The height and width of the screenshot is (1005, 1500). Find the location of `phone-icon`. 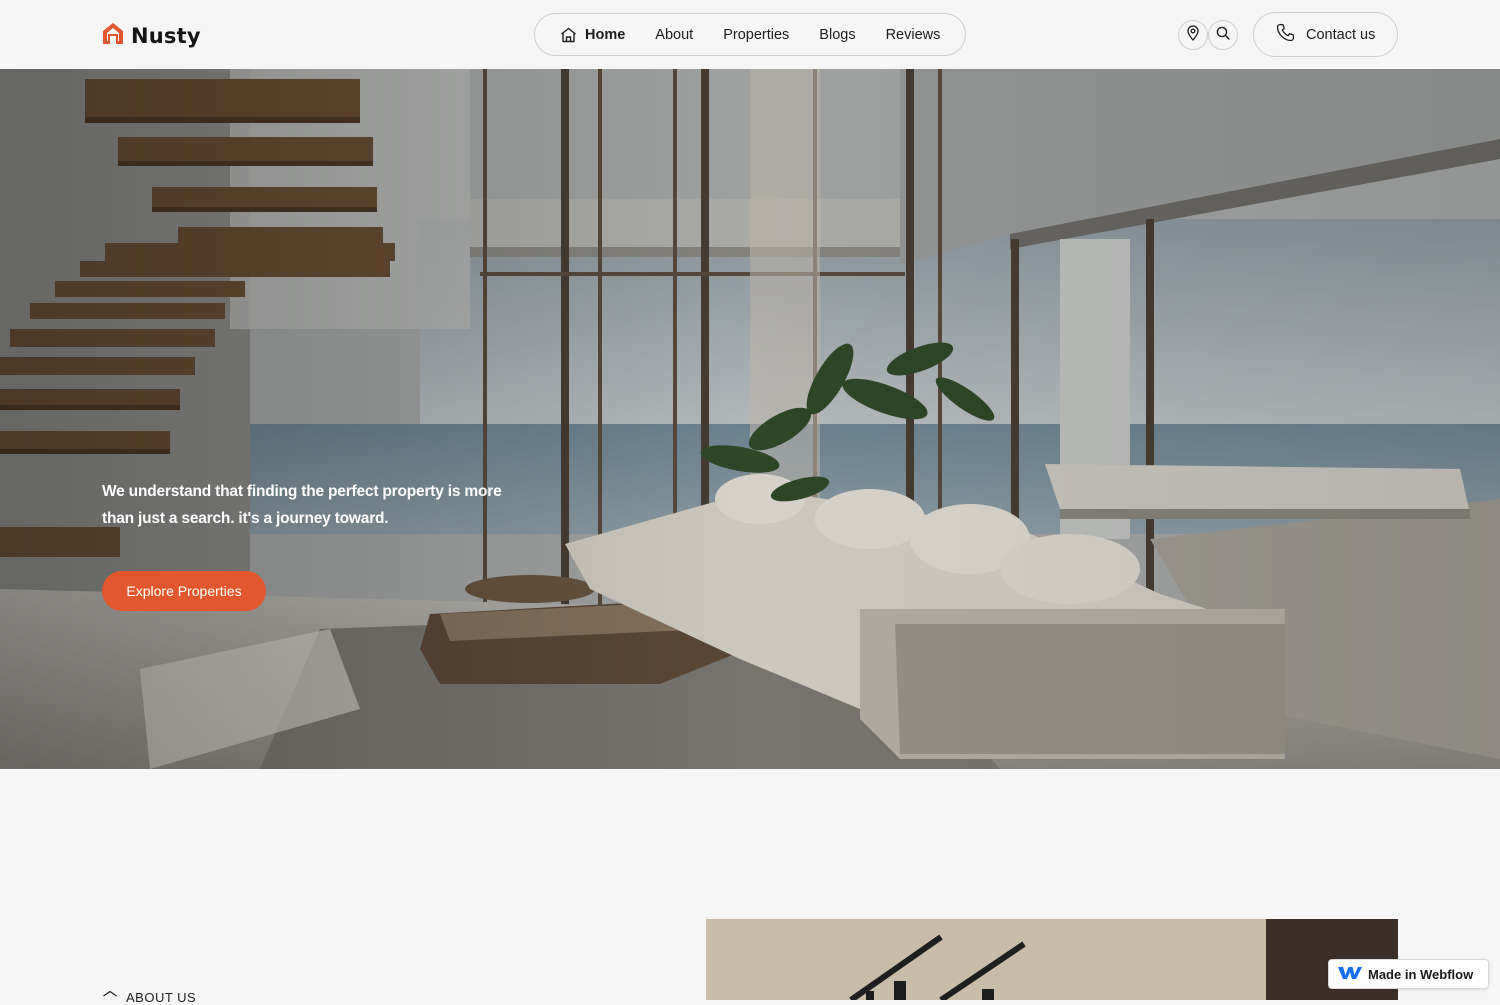

phone-icon is located at coordinates (1285, 34).